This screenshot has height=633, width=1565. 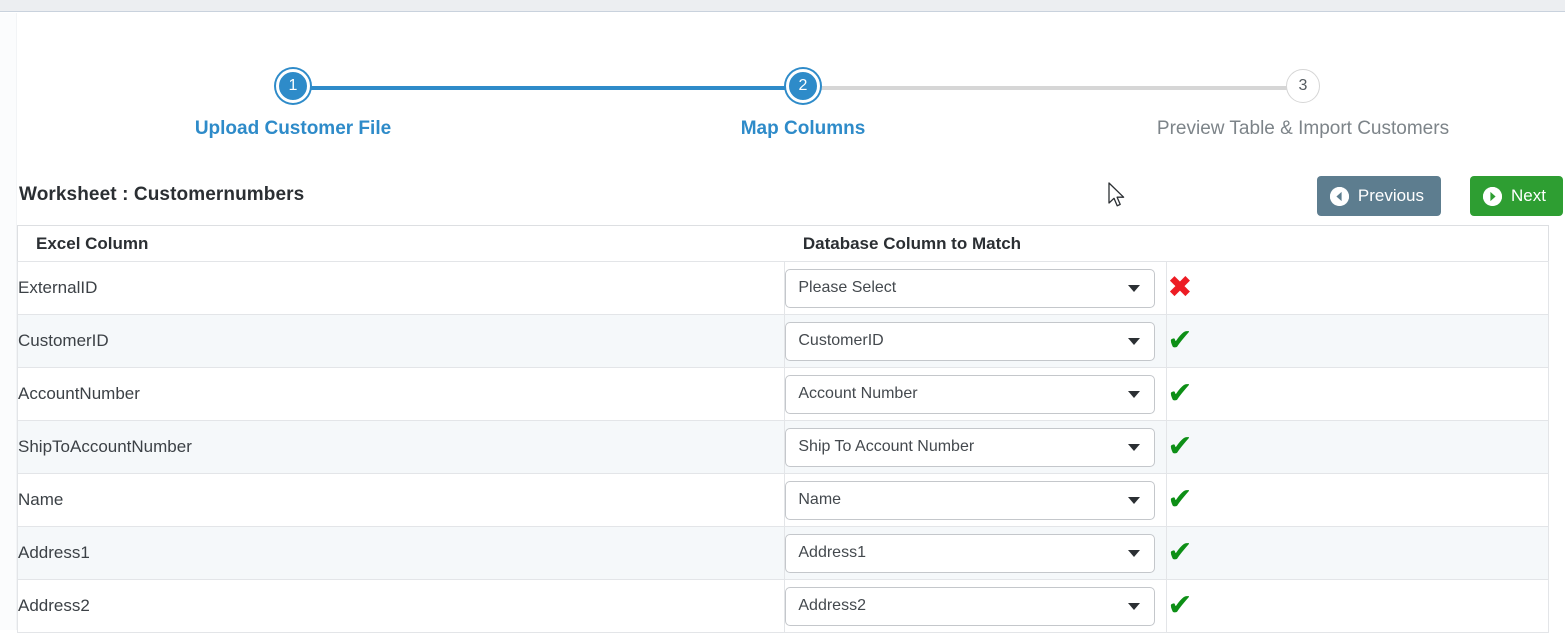 What do you see at coordinates (1303, 86) in the screenshot?
I see `wizard-step-3-number: 3` at bounding box center [1303, 86].